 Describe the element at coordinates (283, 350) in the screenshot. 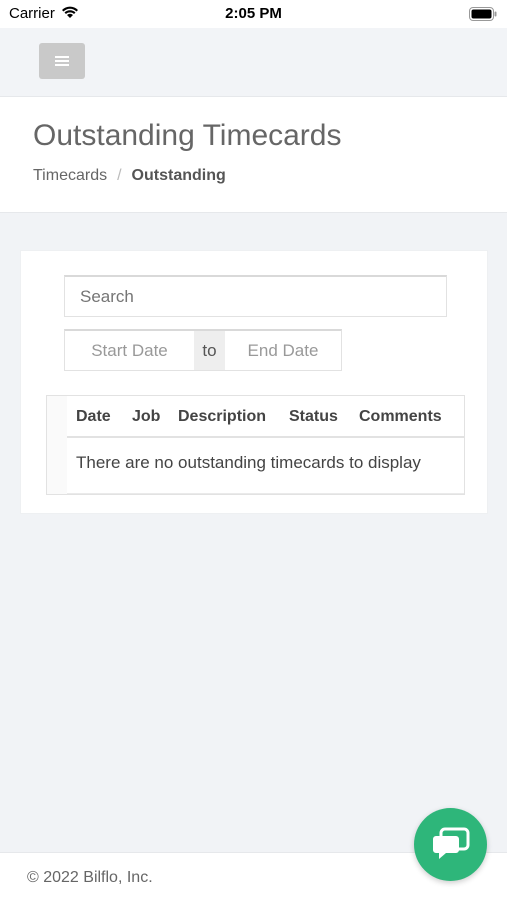

I see `end-date-field: End Date` at that location.